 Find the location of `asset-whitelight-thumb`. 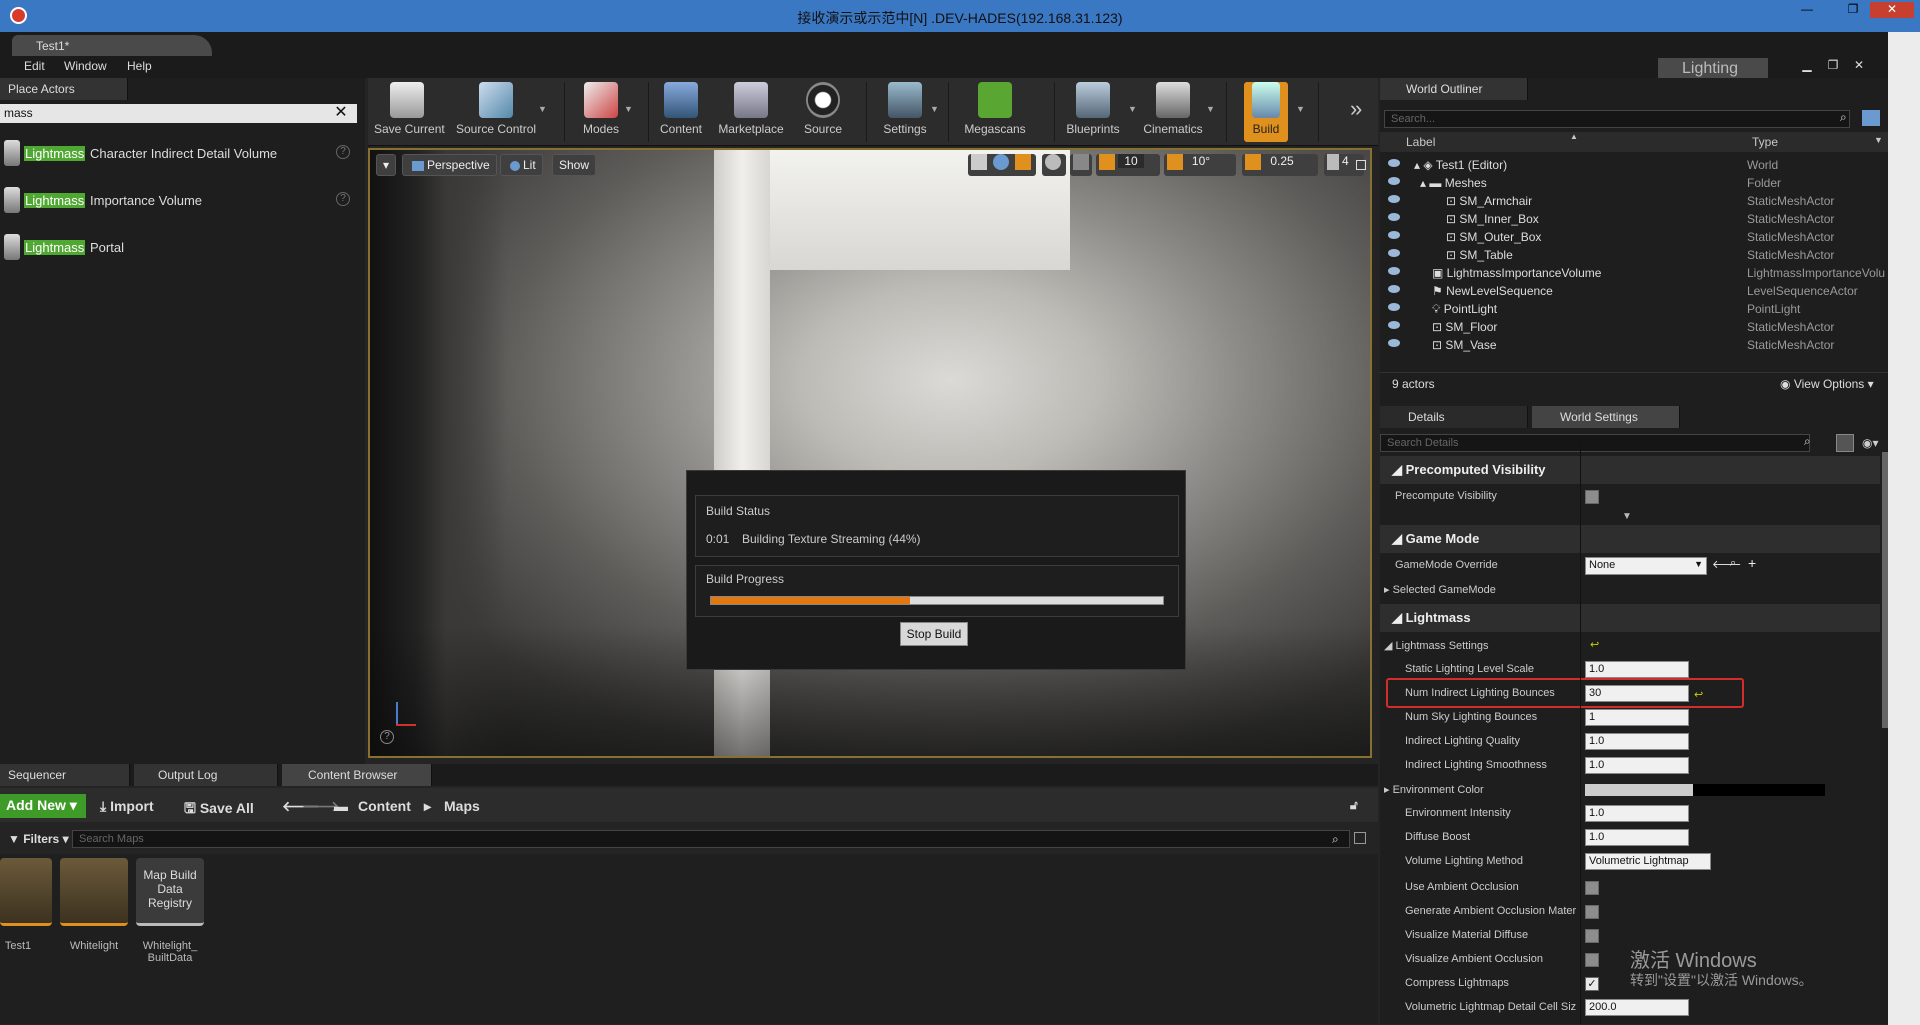

asset-whitelight-thumb is located at coordinates (94, 892).